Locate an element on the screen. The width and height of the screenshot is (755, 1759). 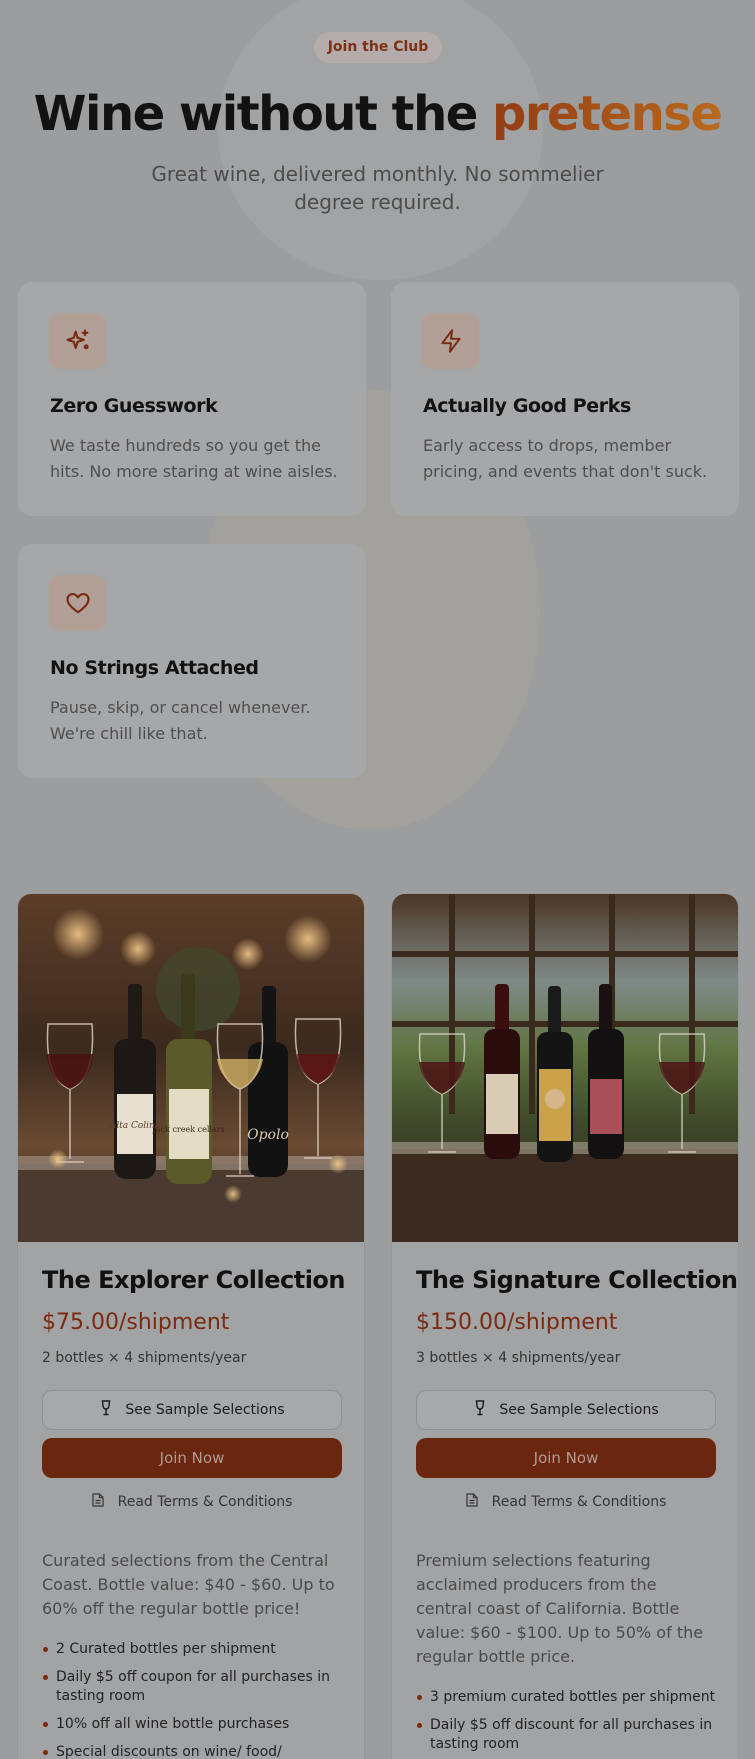
plan-name: The Signature Collection is located at coordinates (577, 1280).